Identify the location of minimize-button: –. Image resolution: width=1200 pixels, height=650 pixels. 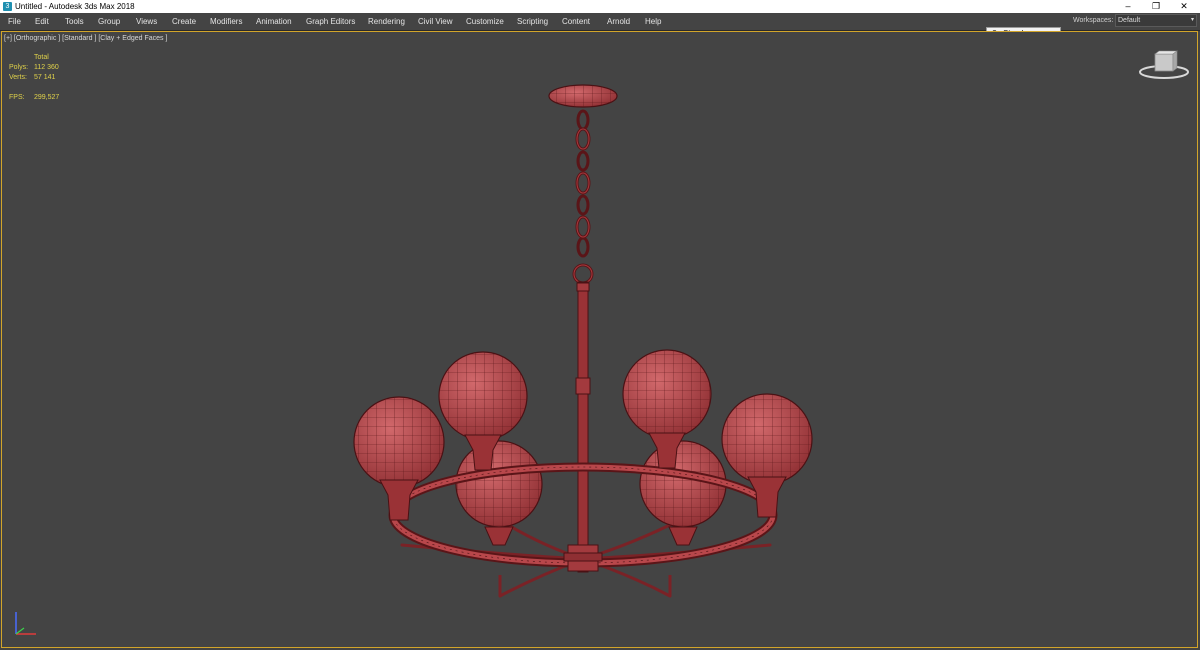
(1128, 6).